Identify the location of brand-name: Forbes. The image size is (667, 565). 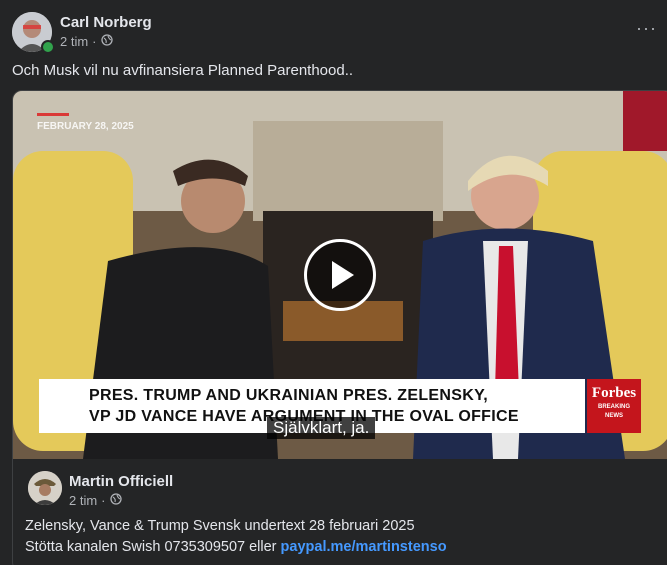
(614, 393).